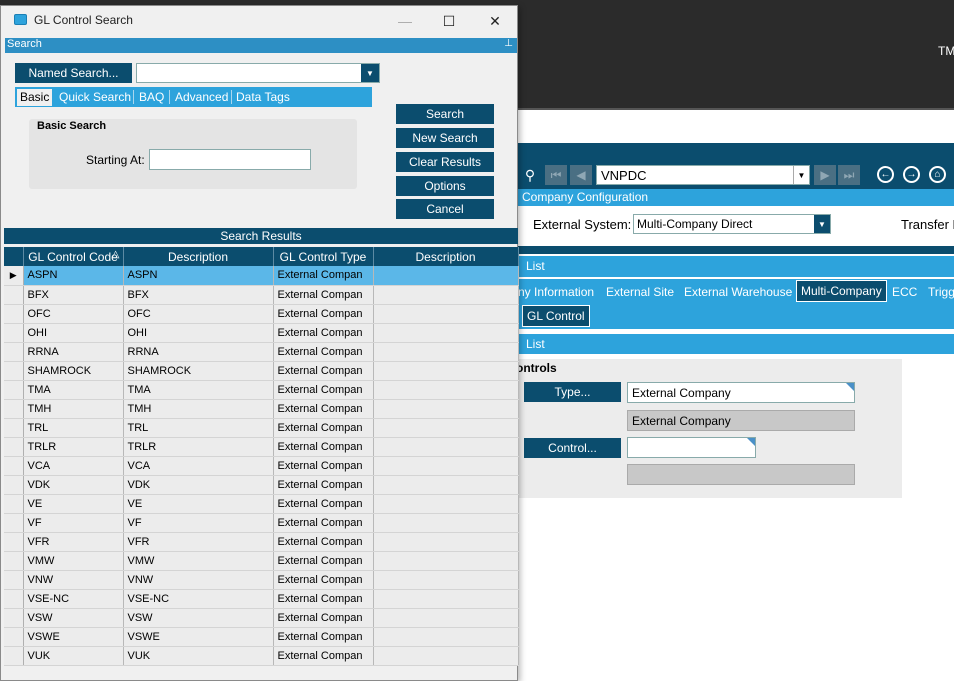 The height and width of the screenshot is (681, 954). What do you see at coordinates (261, 390) in the screenshot?
I see `table-row: TMA TMA External Compan` at bounding box center [261, 390].